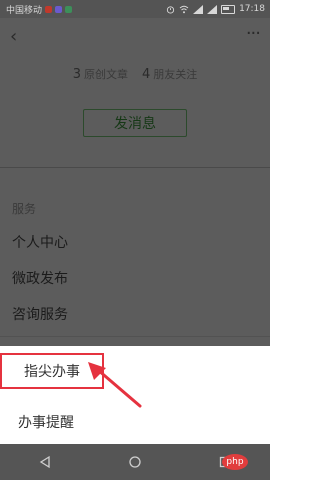 The image size is (320, 480). Describe the element at coordinates (46, 422) in the screenshot. I see `menu-item-service-reminder: 办事提醒` at that location.